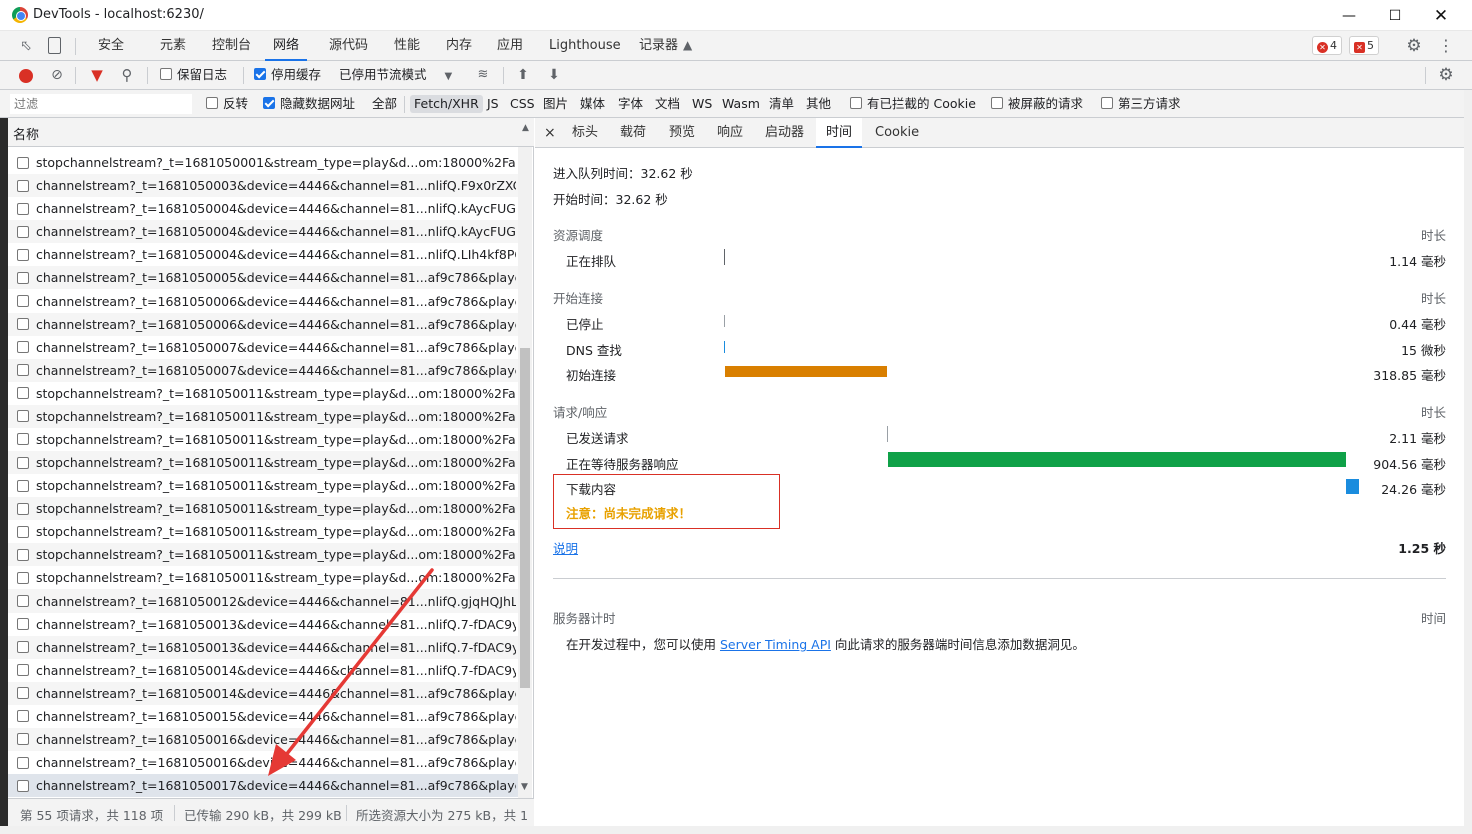 This screenshot has height=834, width=1472. Describe the element at coordinates (550, 133) in the screenshot. I see `close-detail-icon: ×` at that location.